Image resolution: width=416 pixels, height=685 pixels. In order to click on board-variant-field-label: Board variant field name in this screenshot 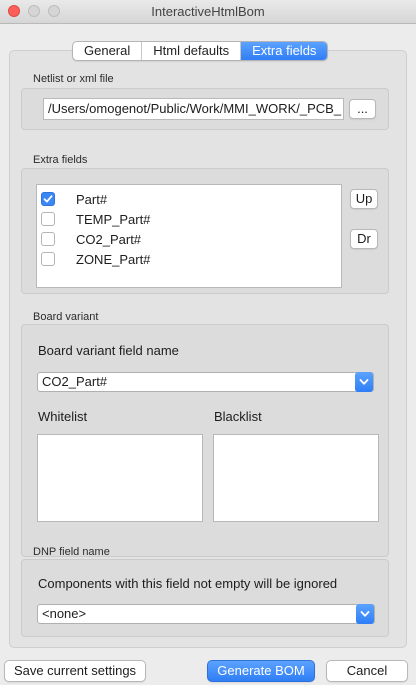, I will do `click(108, 350)`.